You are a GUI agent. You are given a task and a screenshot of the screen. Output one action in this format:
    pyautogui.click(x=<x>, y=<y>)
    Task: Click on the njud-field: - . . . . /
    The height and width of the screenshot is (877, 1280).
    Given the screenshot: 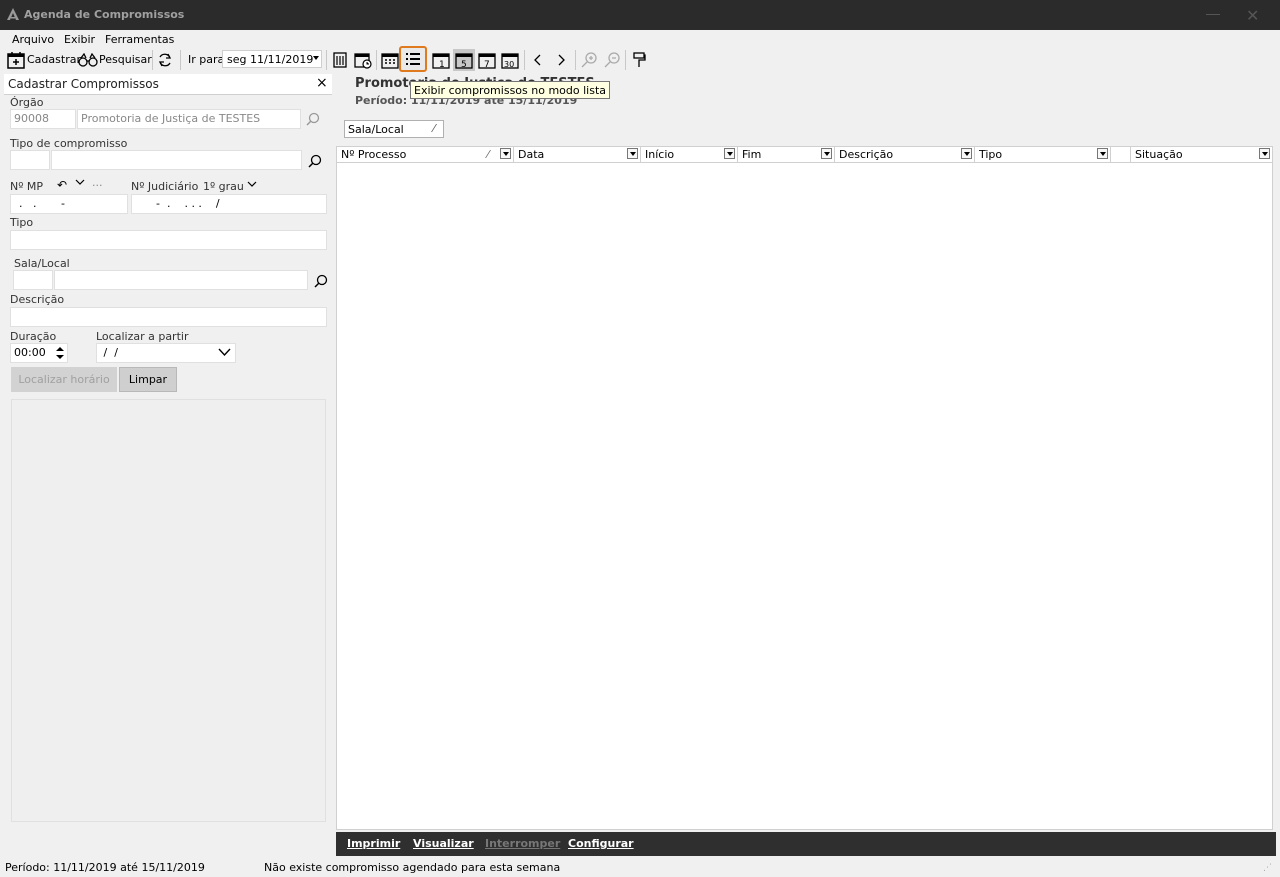 What is the action you would take?
    pyautogui.click(x=229, y=204)
    